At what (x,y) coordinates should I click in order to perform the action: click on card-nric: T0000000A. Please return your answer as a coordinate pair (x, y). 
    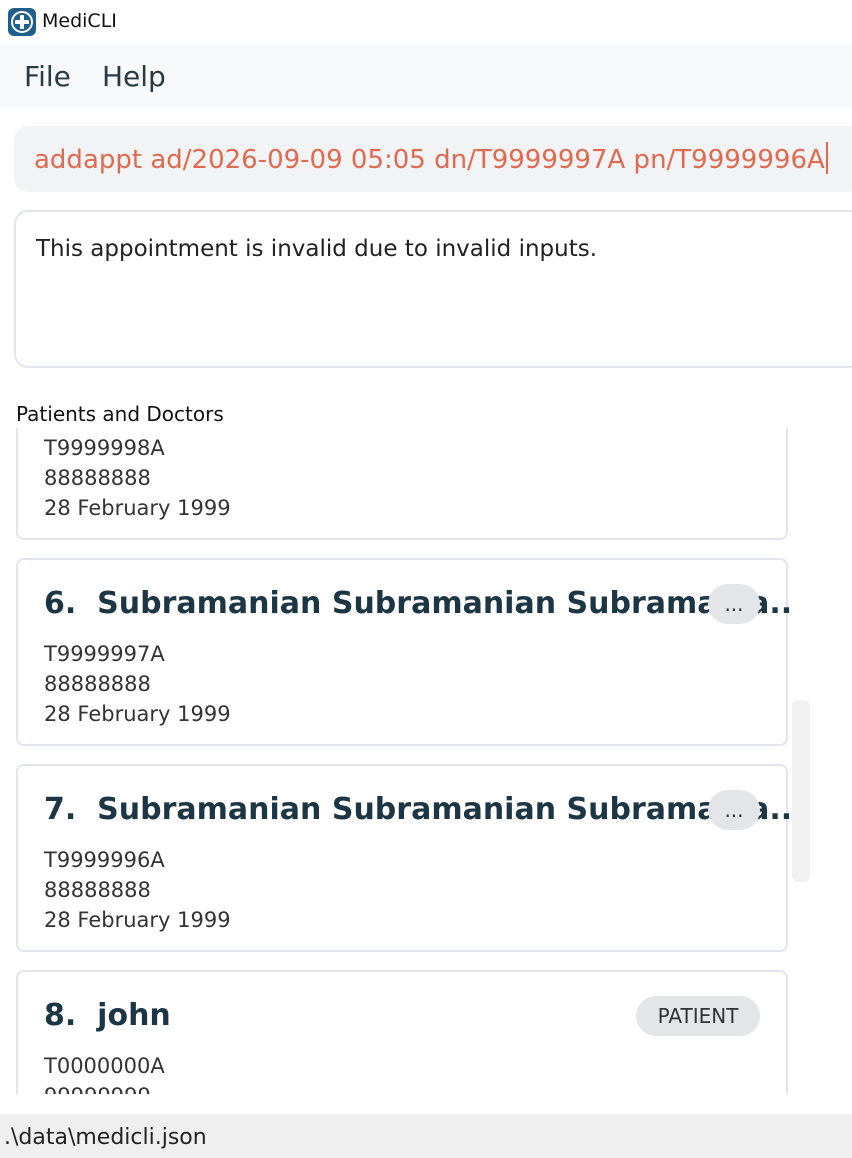
    Looking at the image, I should click on (104, 1066).